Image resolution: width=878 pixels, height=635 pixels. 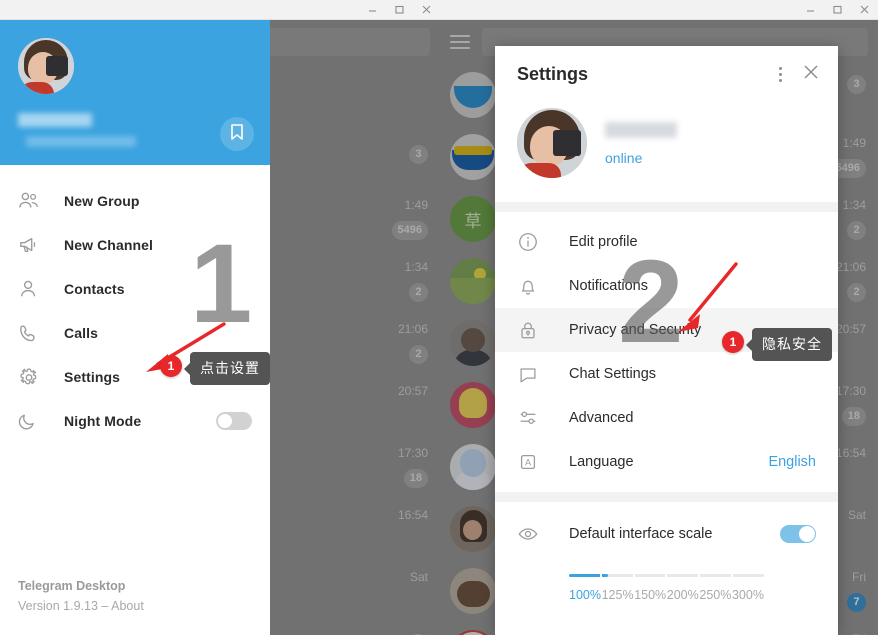 What do you see at coordinates (135, 289) in the screenshot?
I see `menu-item-contacts: Contacts` at bounding box center [135, 289].